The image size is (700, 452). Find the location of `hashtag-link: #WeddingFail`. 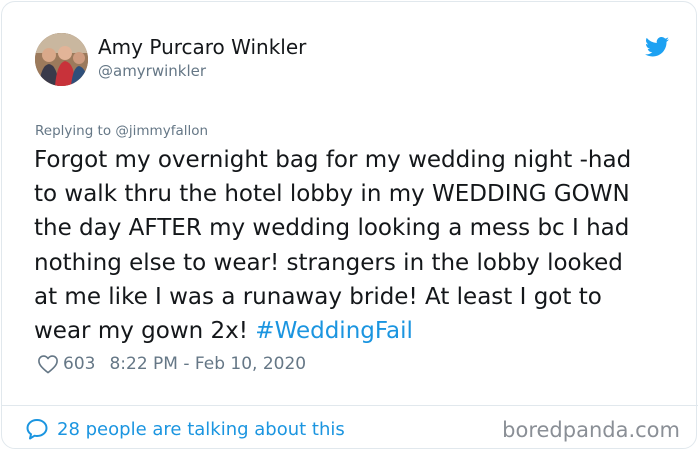

hashtag-link: #WeddingFail is located at coordinates (334, 331).